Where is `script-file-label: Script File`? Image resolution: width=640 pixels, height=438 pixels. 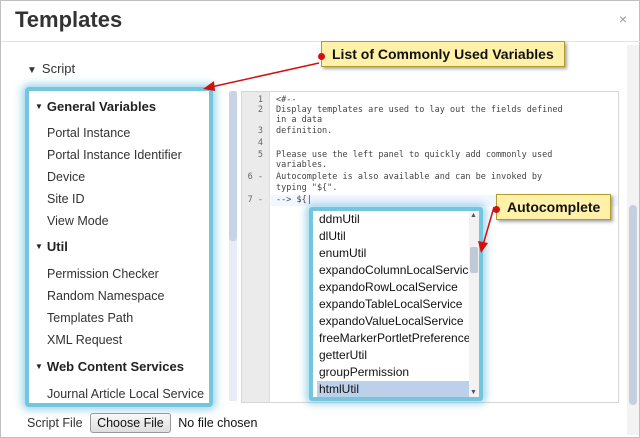
script-file-label: Script File is located at coordinates (55, 423).